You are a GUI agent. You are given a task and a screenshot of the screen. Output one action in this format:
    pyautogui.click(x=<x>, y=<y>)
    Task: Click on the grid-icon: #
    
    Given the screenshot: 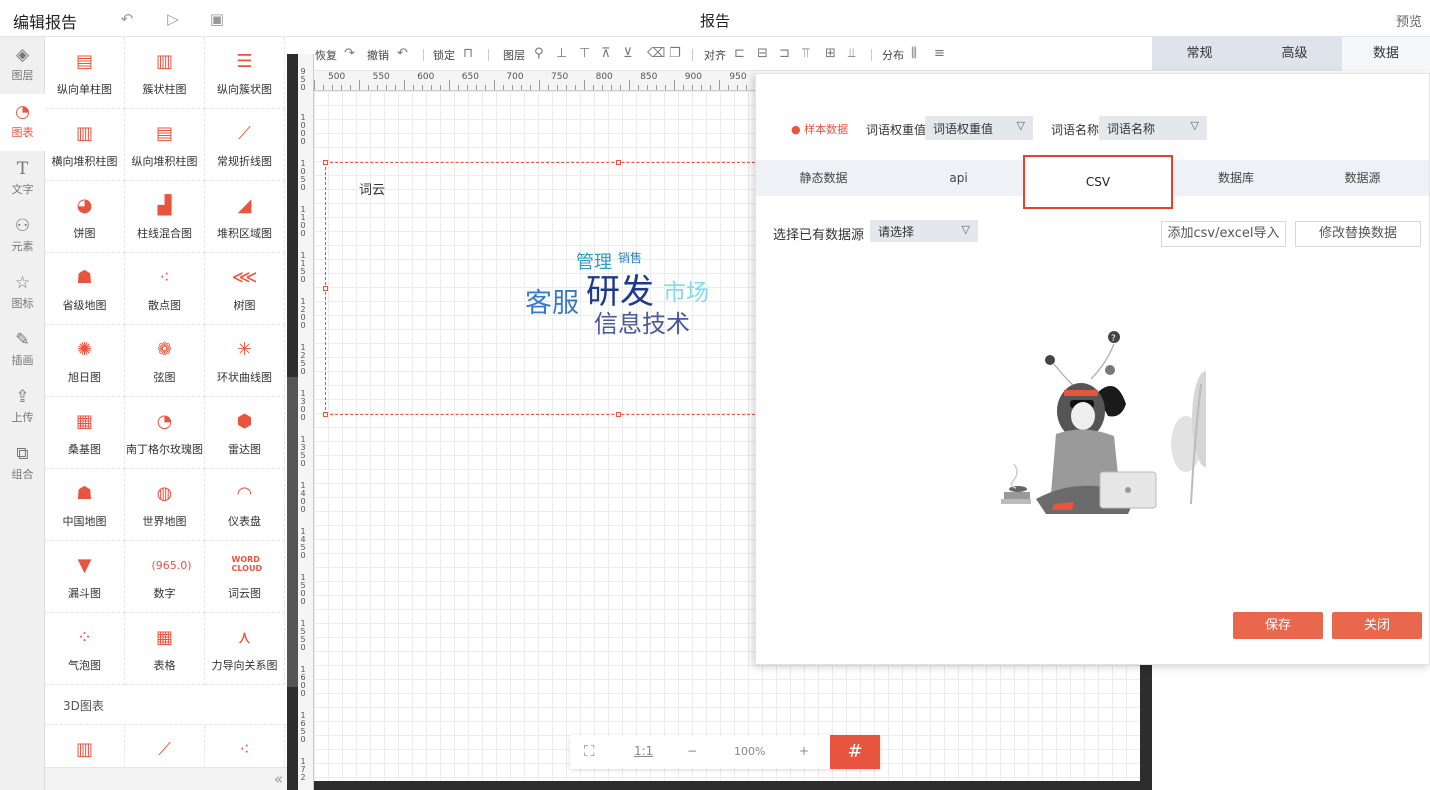 What is the action you would take?
    pyautogui.click(x=855, y=751)
    